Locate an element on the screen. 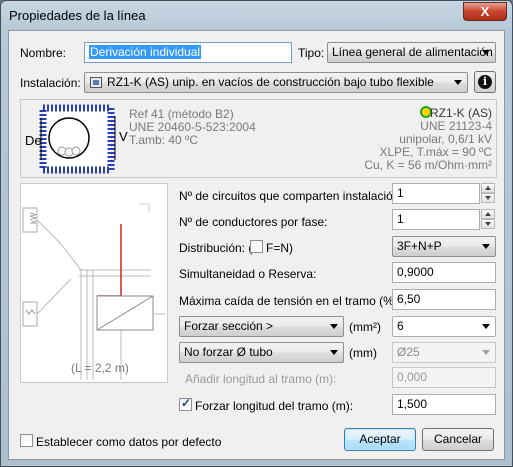  nombre-input: Derivación individual is located at coordinates (188, 52).